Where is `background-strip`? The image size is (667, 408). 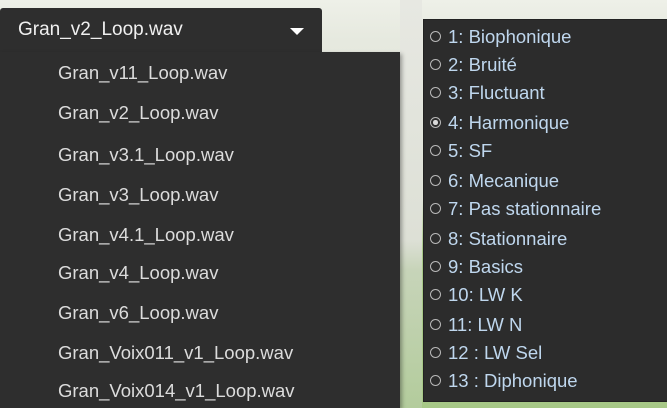 background-strip is located at coordinates (411, 204).